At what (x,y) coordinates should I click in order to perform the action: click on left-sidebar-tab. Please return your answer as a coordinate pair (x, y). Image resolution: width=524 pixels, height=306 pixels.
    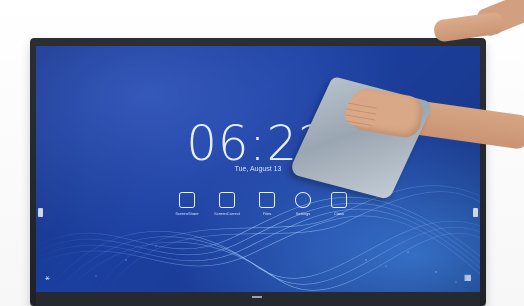
    Looking at the image, I should click on (40, 212).